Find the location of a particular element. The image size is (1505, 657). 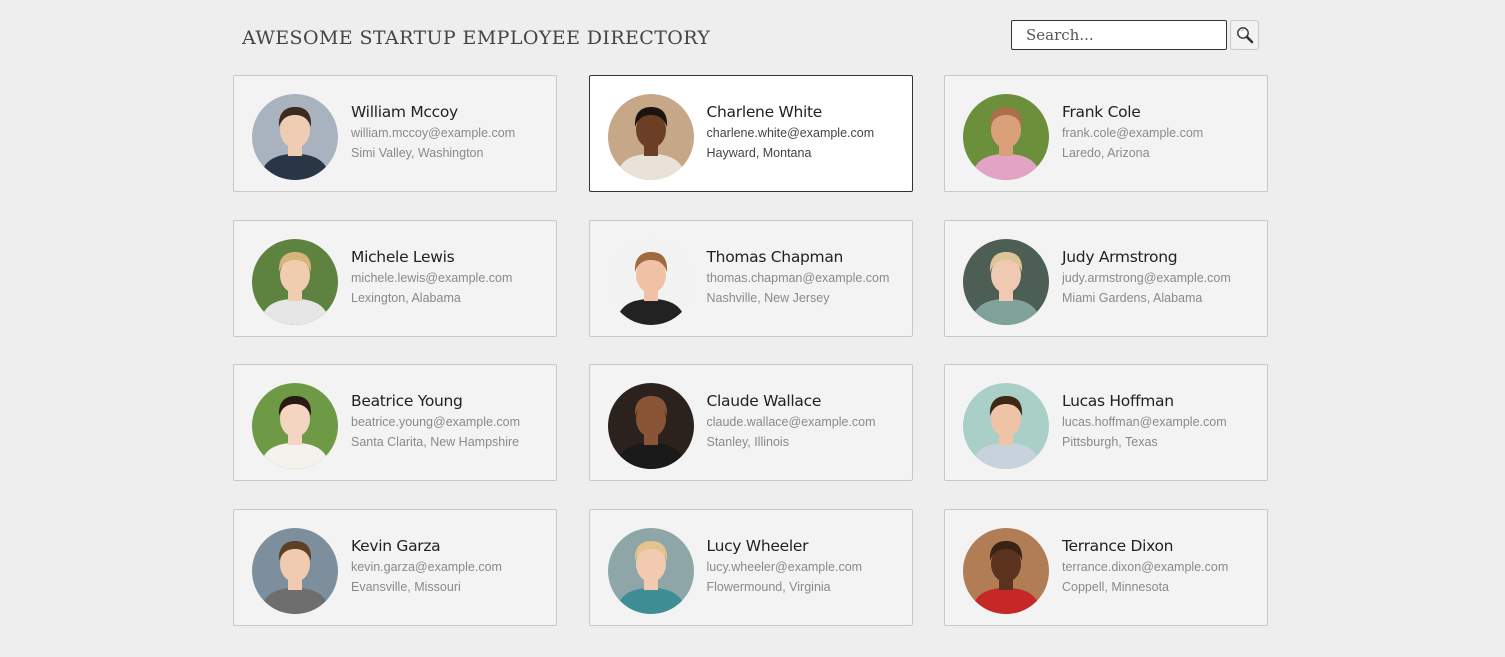

employee-email: thomas.chapman@example.com is located at coordinates (798, 277).